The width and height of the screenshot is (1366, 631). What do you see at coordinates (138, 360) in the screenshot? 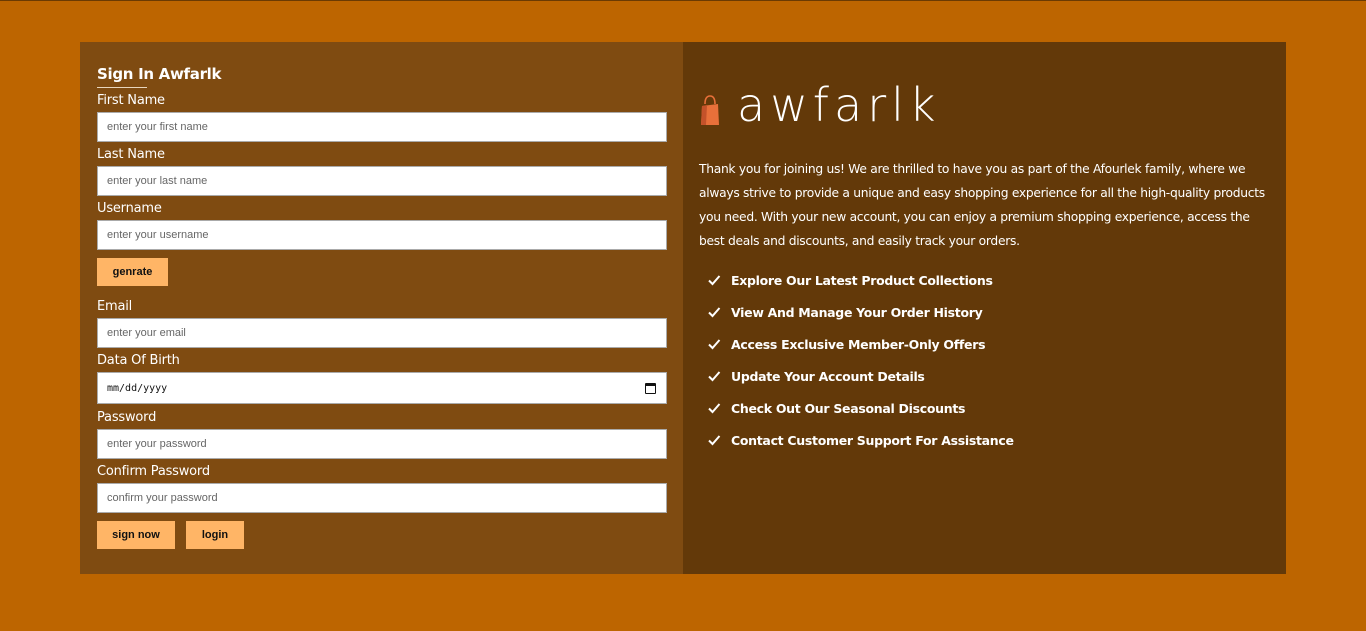
I see `dob-label: Data Of Birth` at bounding box center [138, 360].